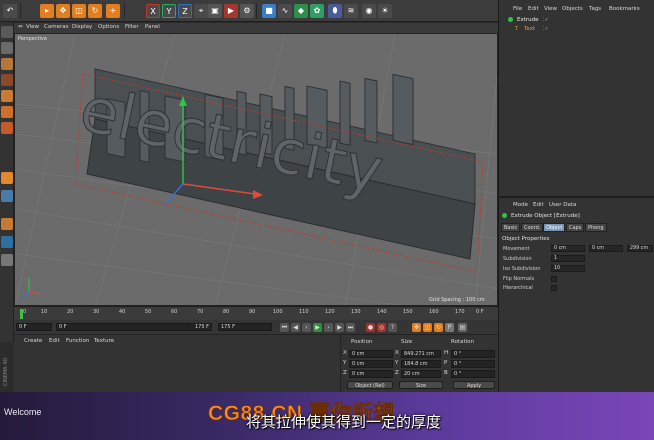  I want to click on menu-options: Options, so click(108, 27).